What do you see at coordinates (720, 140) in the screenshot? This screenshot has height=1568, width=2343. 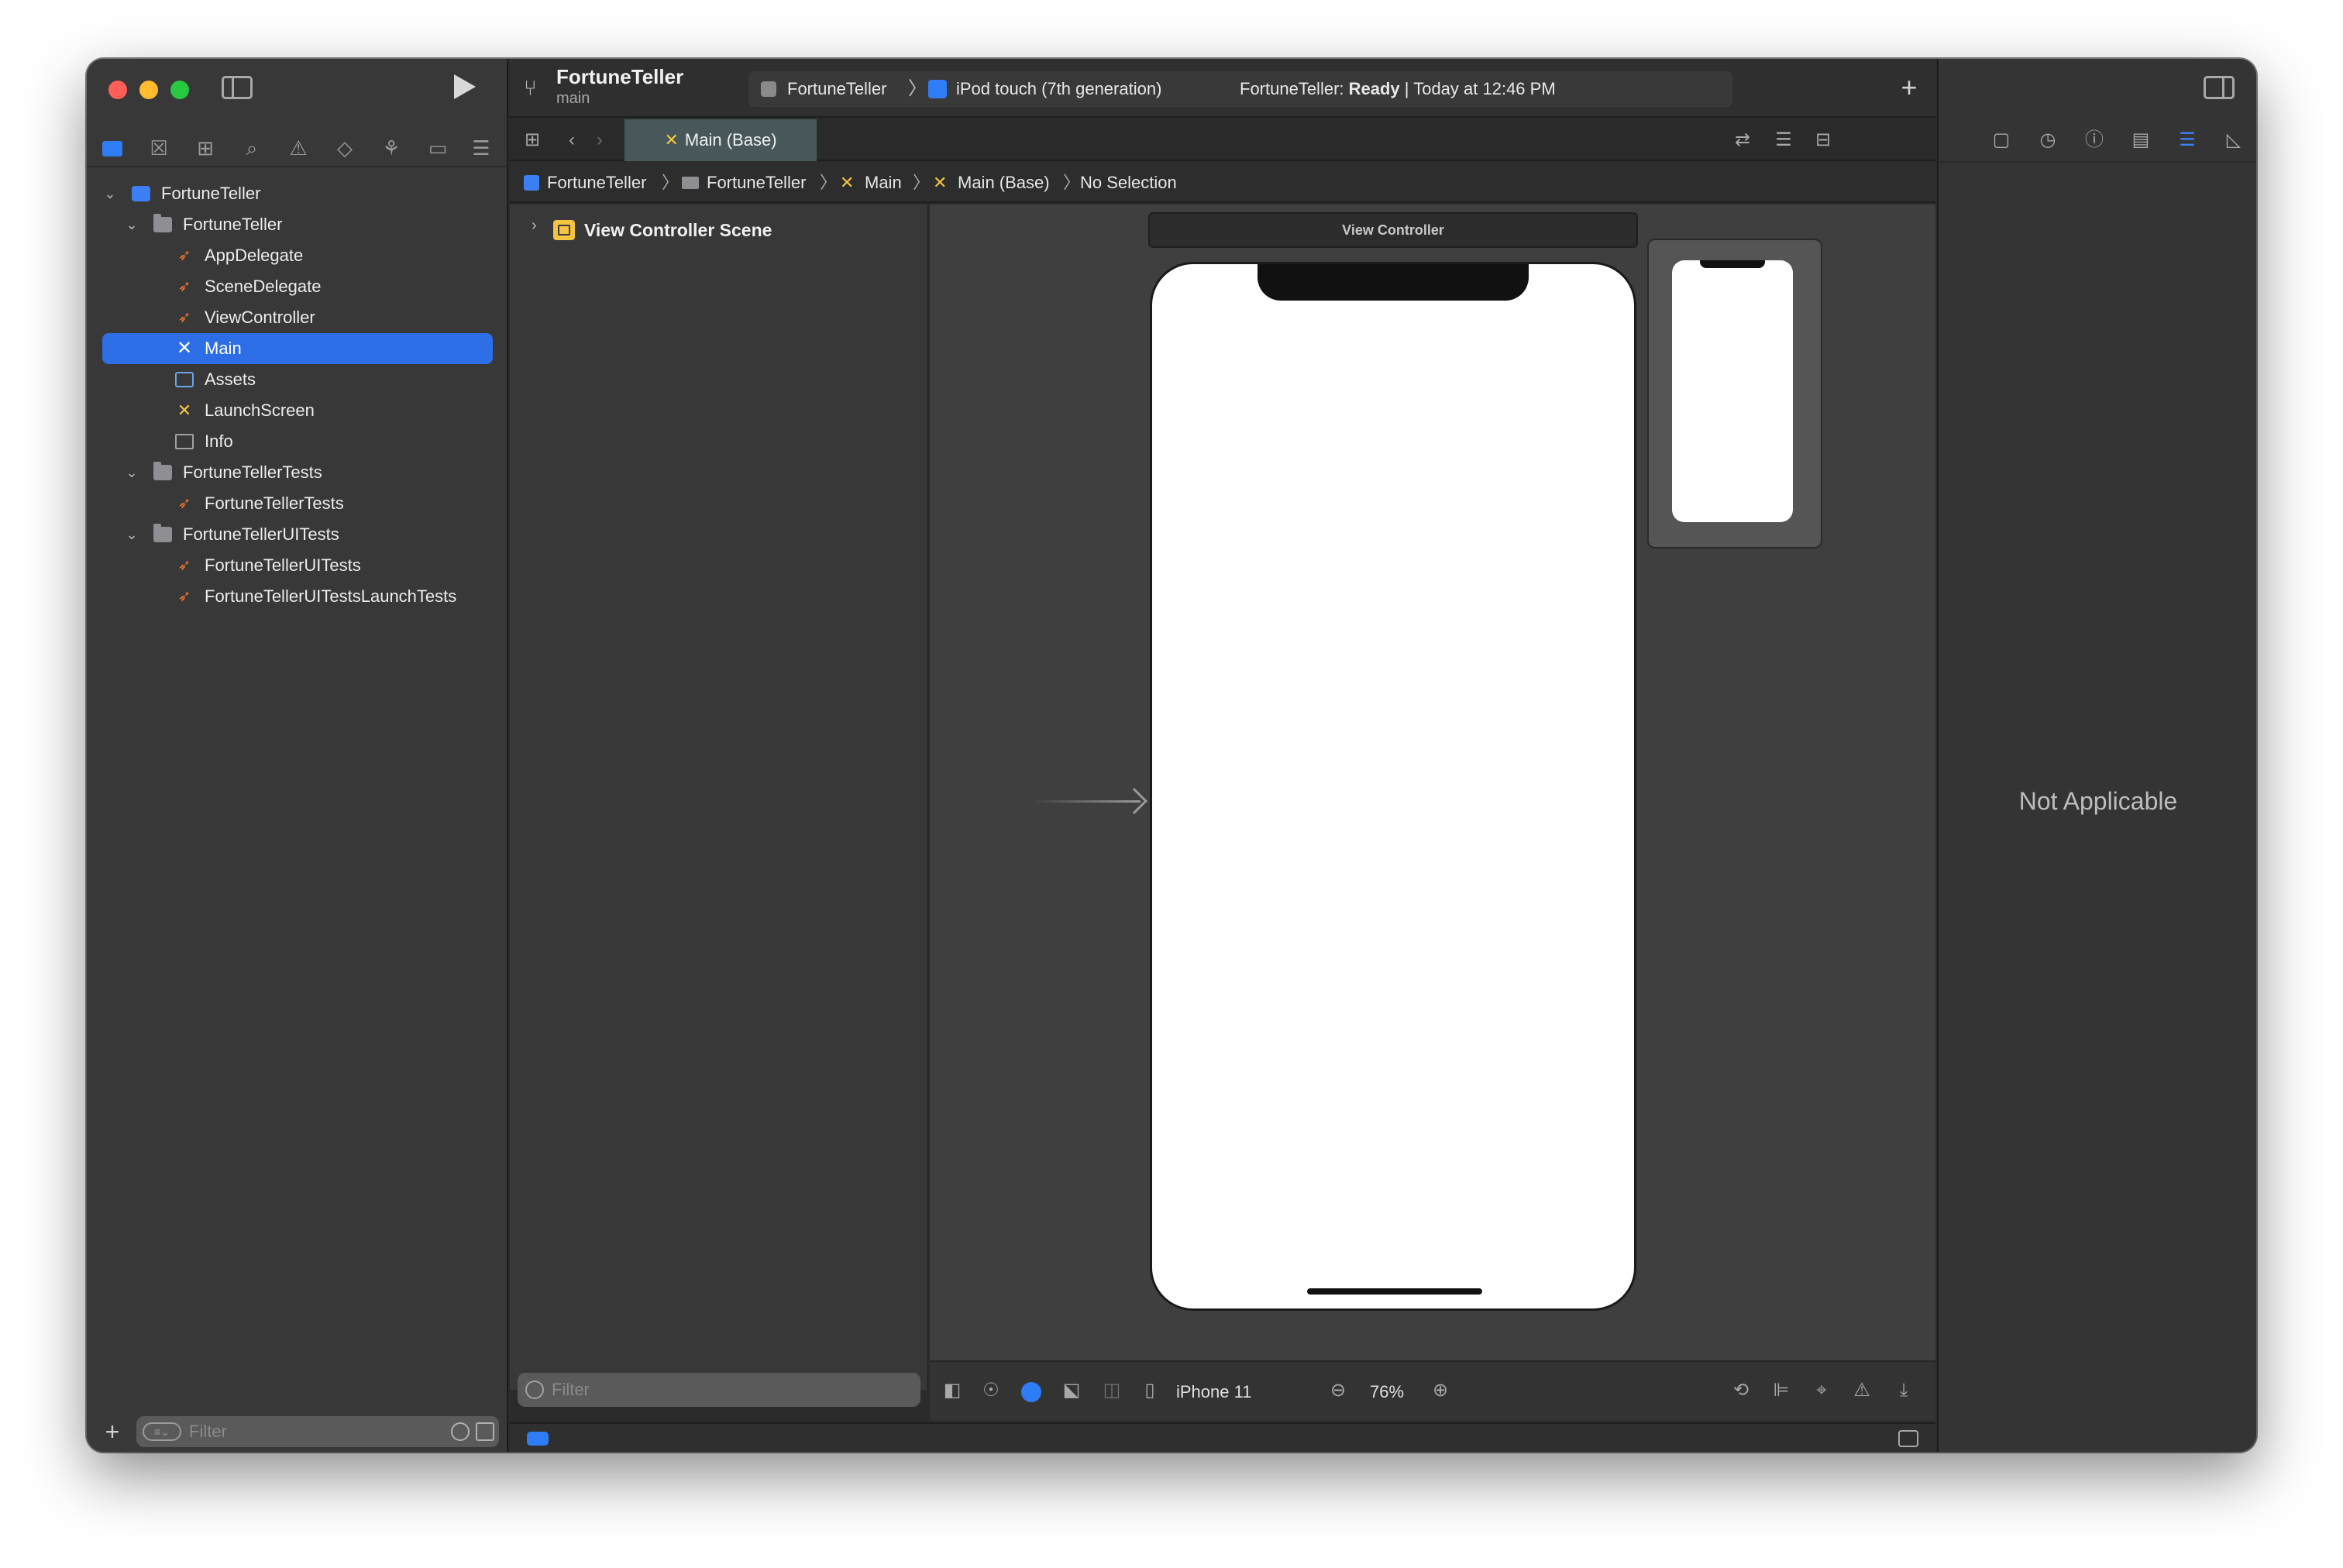 I see `tab-main-base: ✕ Main (Base)` at bounding box center [720, 140].